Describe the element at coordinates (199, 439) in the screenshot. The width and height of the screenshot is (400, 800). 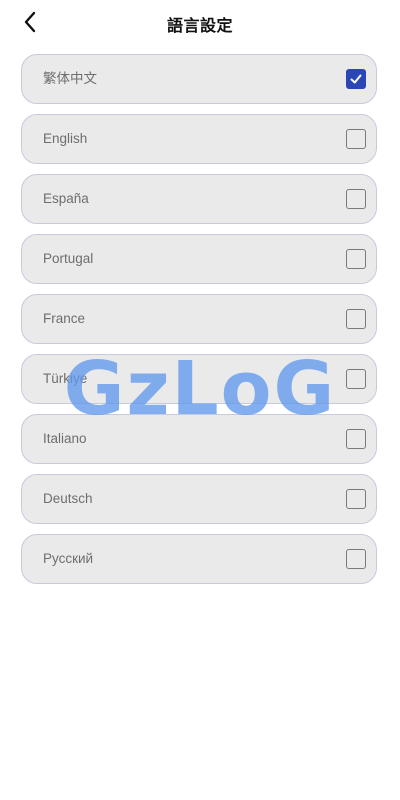
I see `language-option: Italiano` at that location.